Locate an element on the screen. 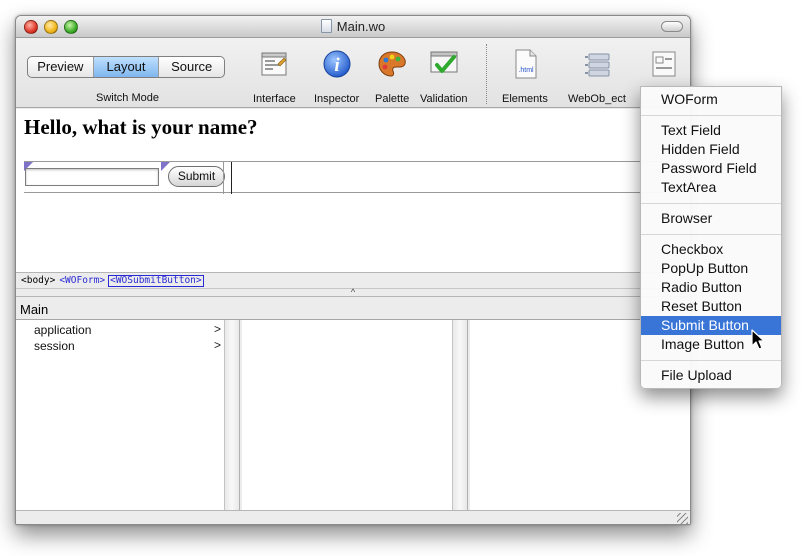 The width and height of the screenshot is (808, 556). browser-column-1: application > session > is located at coordinates (128, 415).